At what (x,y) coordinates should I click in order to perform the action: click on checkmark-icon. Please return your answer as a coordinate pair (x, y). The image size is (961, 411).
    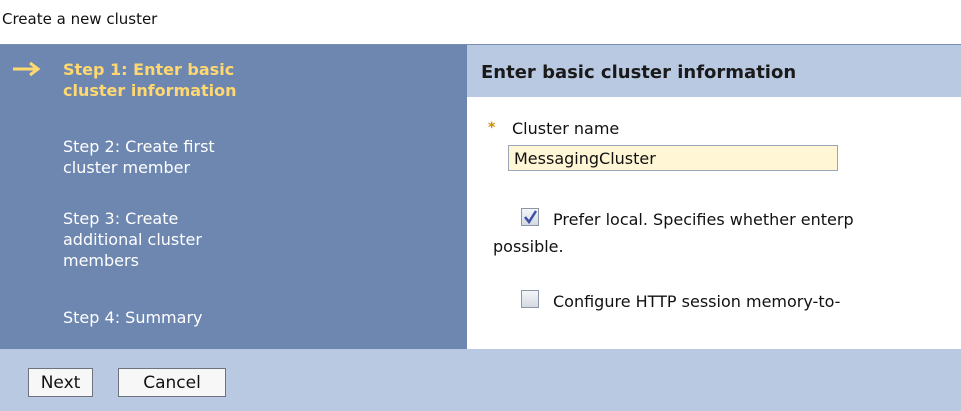
    Looking at the image, I should click on (531, 217).